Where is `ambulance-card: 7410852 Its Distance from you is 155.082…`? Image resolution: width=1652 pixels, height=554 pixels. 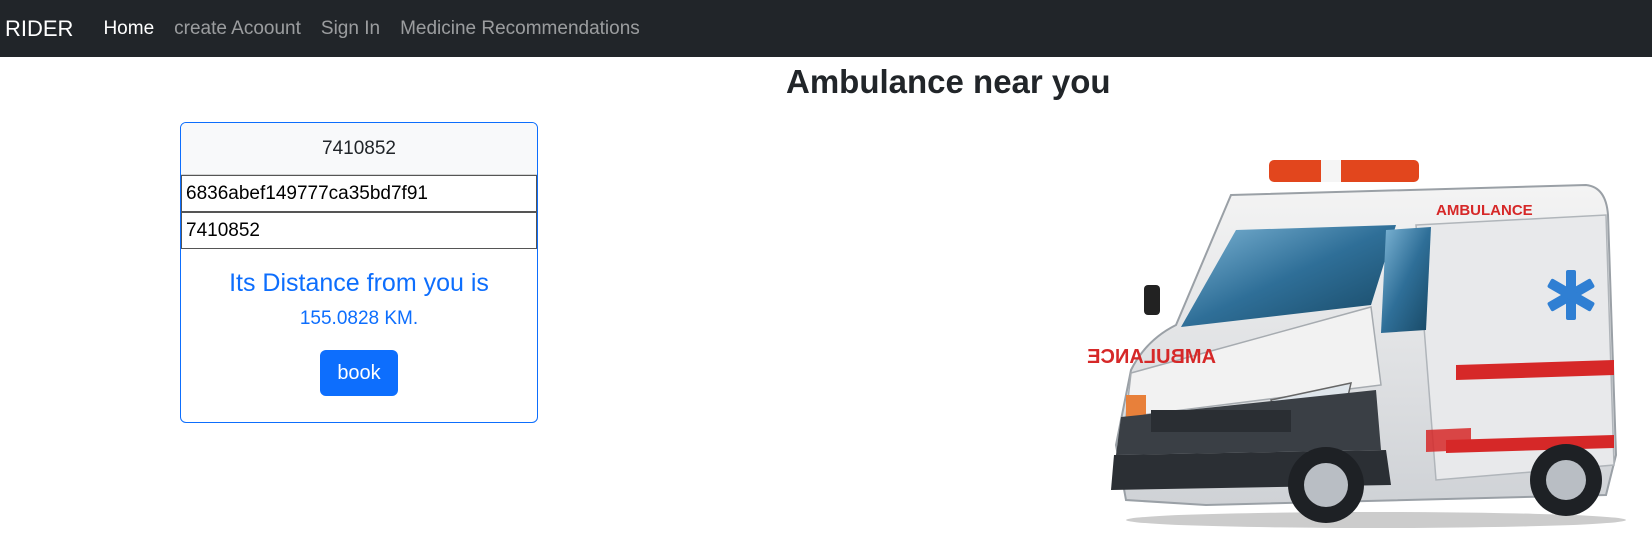 ambulance-card: 7410852 Its Distance from you is 155.082… is located at coordinates (359, 272).